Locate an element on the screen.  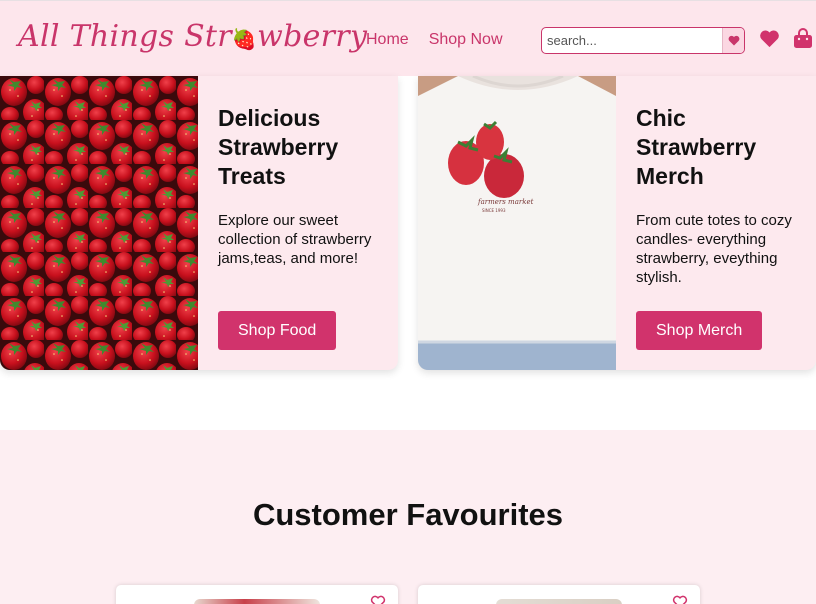
cart-button is located at coordinates (803, 41).